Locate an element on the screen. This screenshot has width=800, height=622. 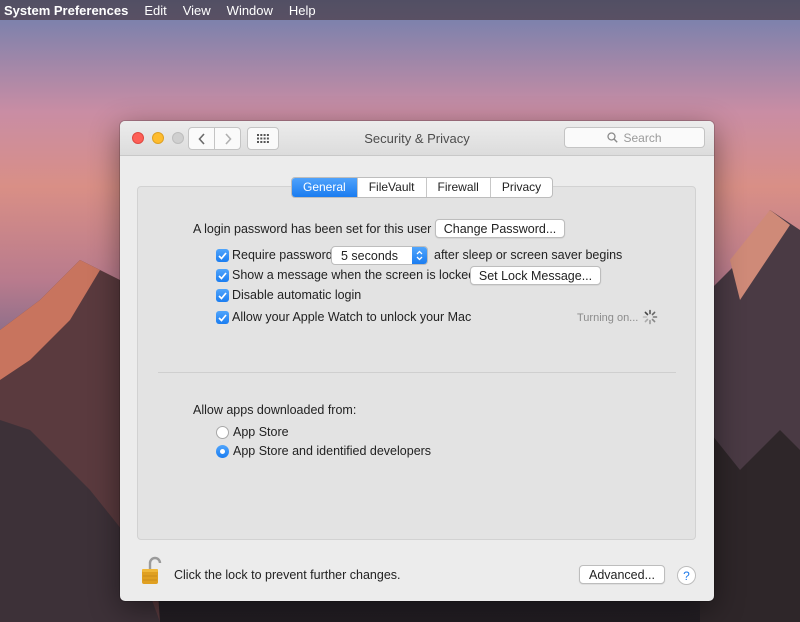
title-bar: Security & Privacy Search is located at coordinates (417, 138).